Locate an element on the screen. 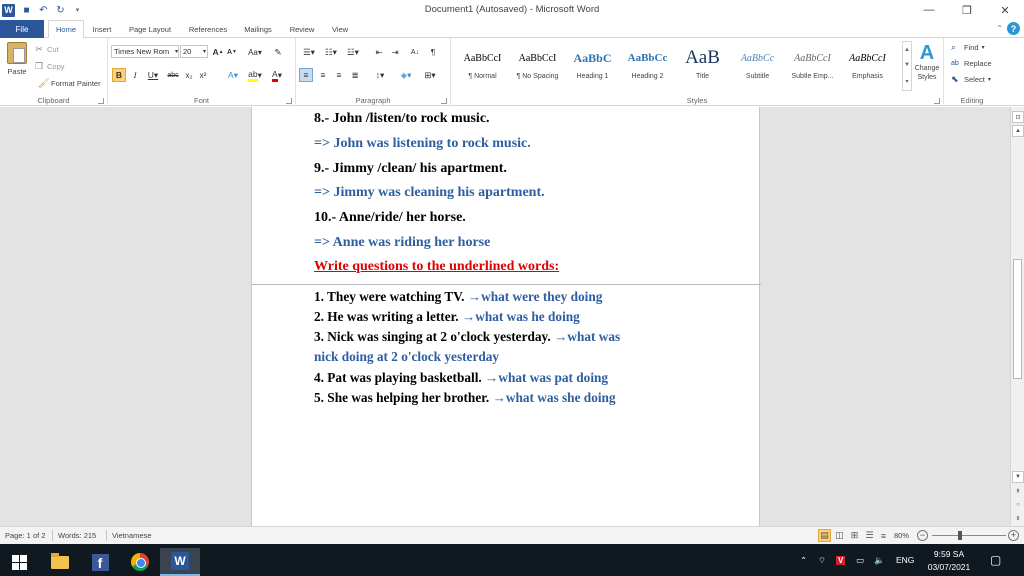 Image resolution: width=1024 pixels, height=576 pixels. question-line: nick doing at 2 o'clock yesterday is located at coordinates (407, 356).